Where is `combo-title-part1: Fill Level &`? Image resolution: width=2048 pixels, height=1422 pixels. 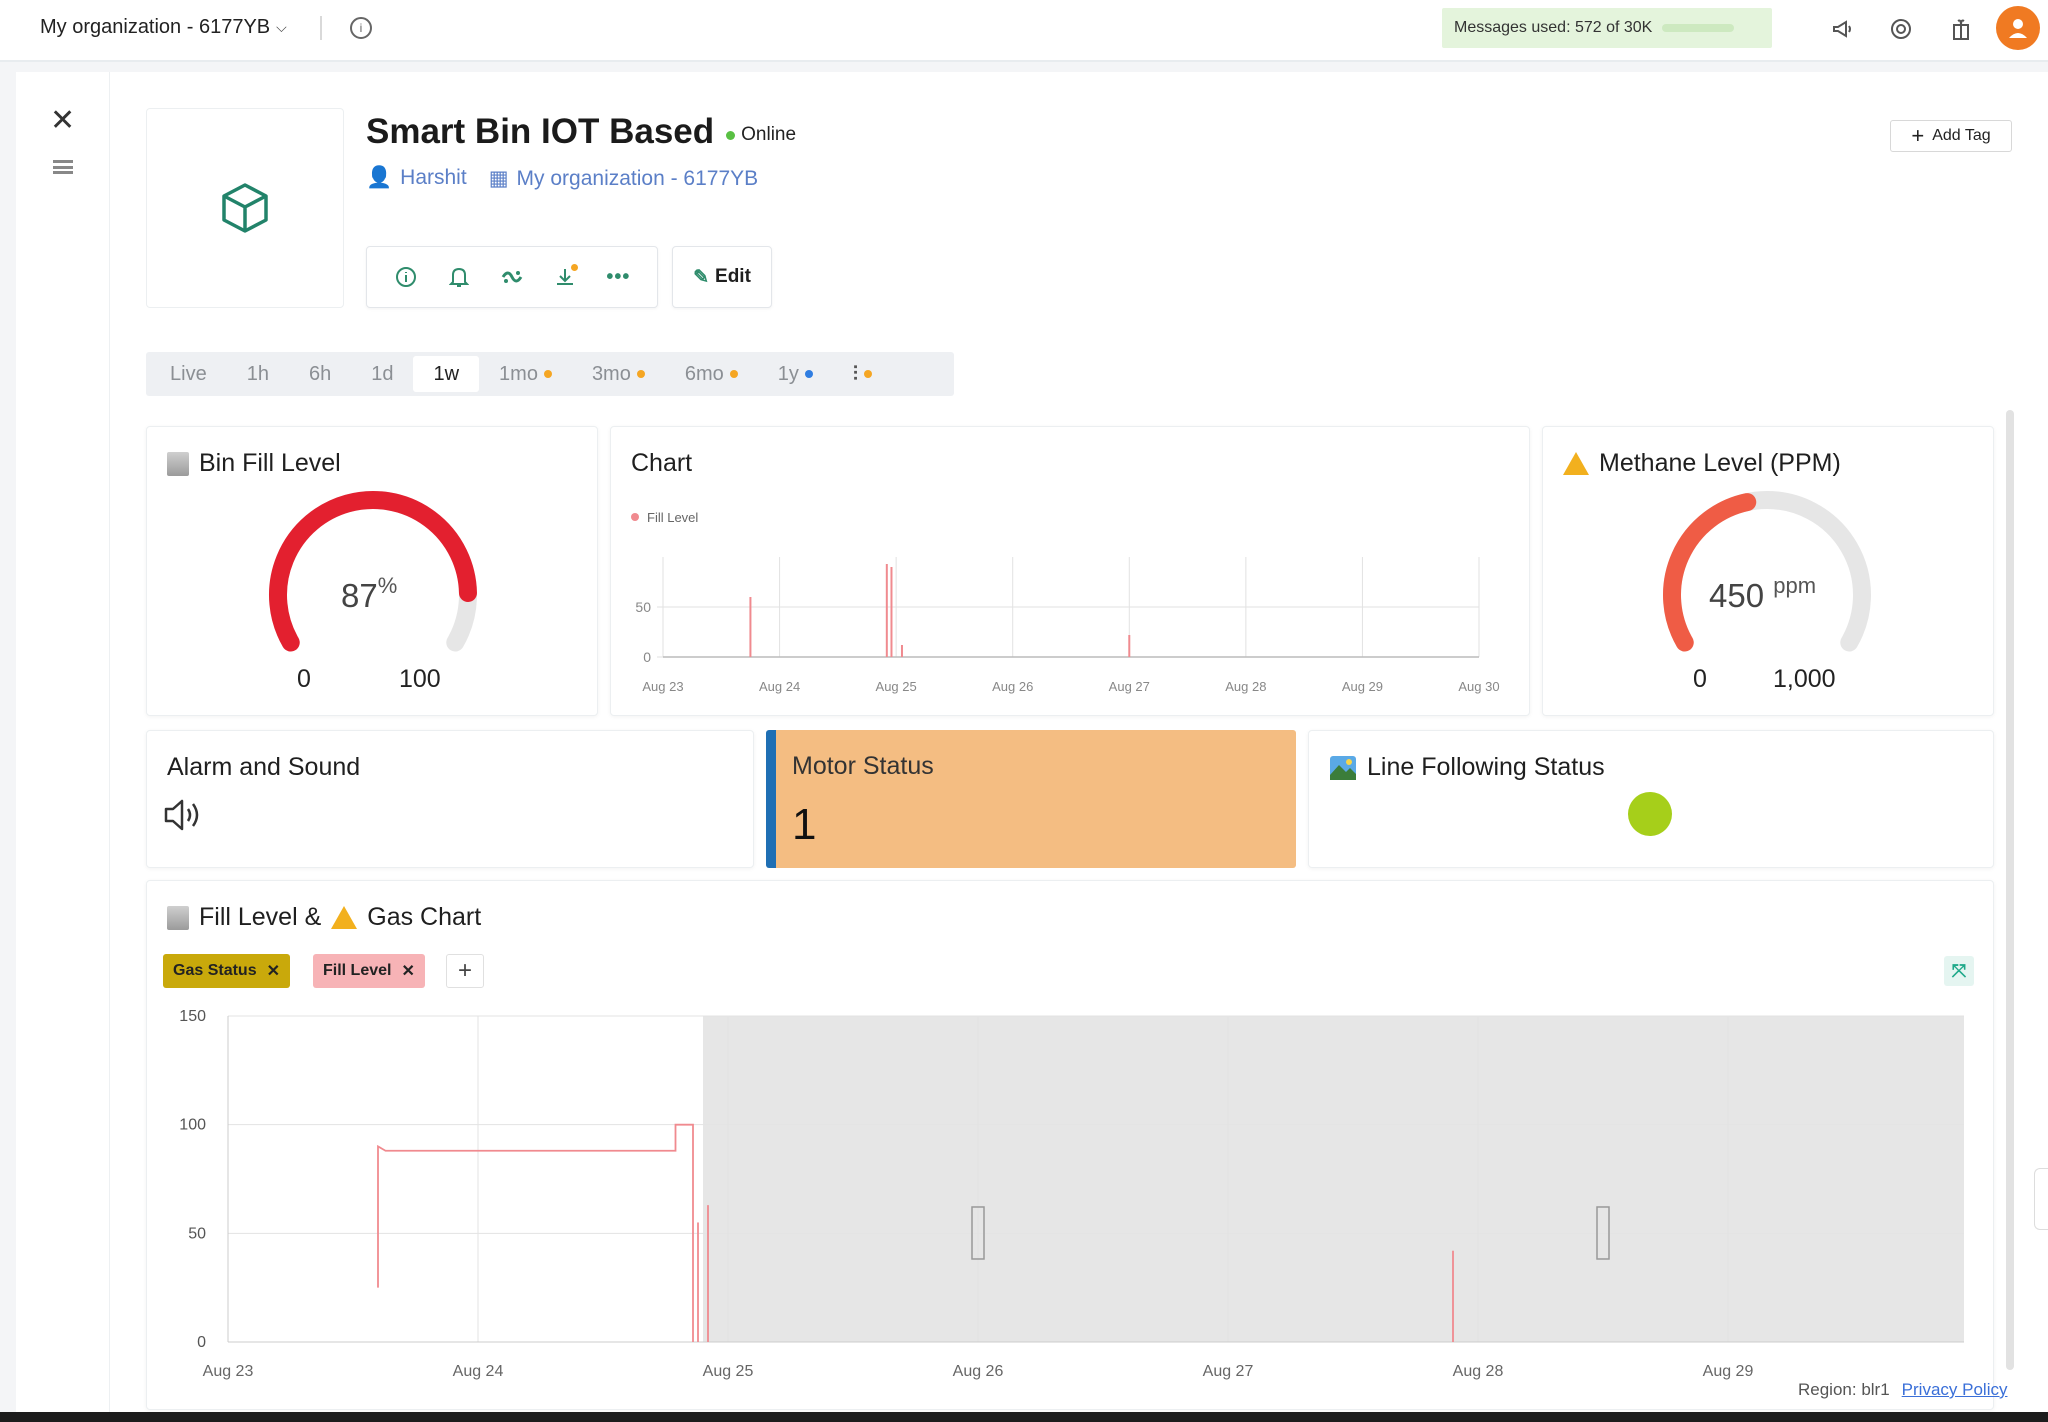 combo-title-part1: Fill Level & is located at coordinates (260, 917).